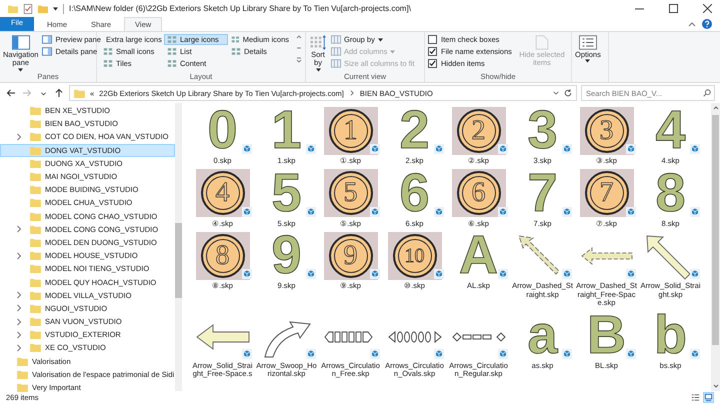  I want to click on circled-number-thumbnail: 8, so click(223, 256).